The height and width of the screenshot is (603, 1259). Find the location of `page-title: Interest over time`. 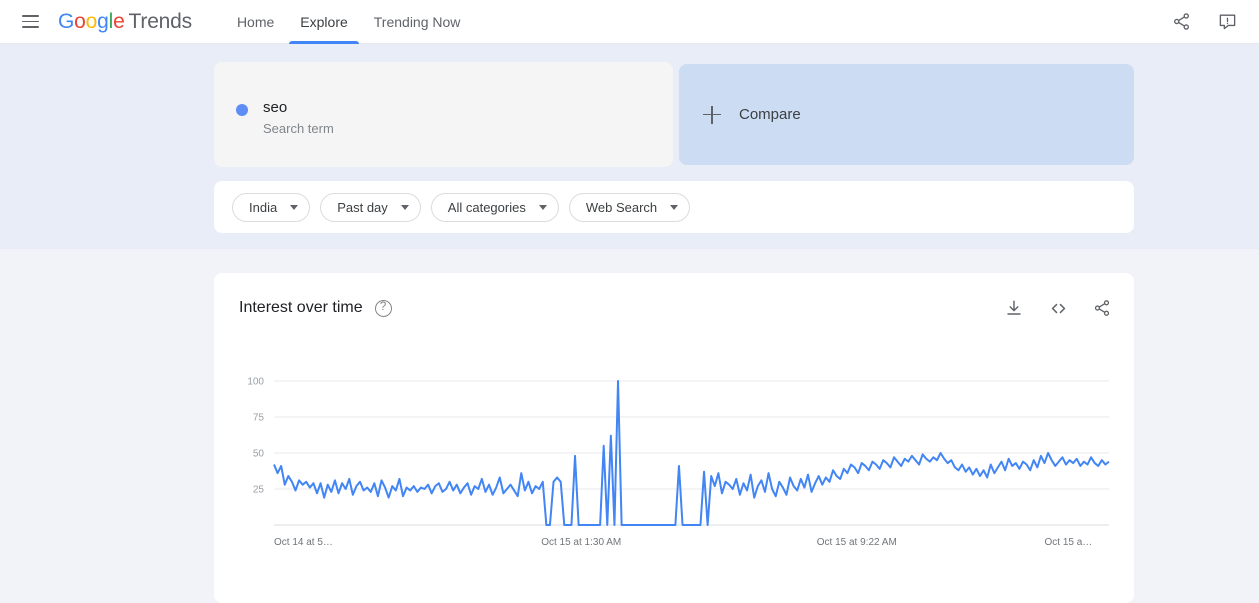

page-title: Interest over time is located at coordinates (301, 307).